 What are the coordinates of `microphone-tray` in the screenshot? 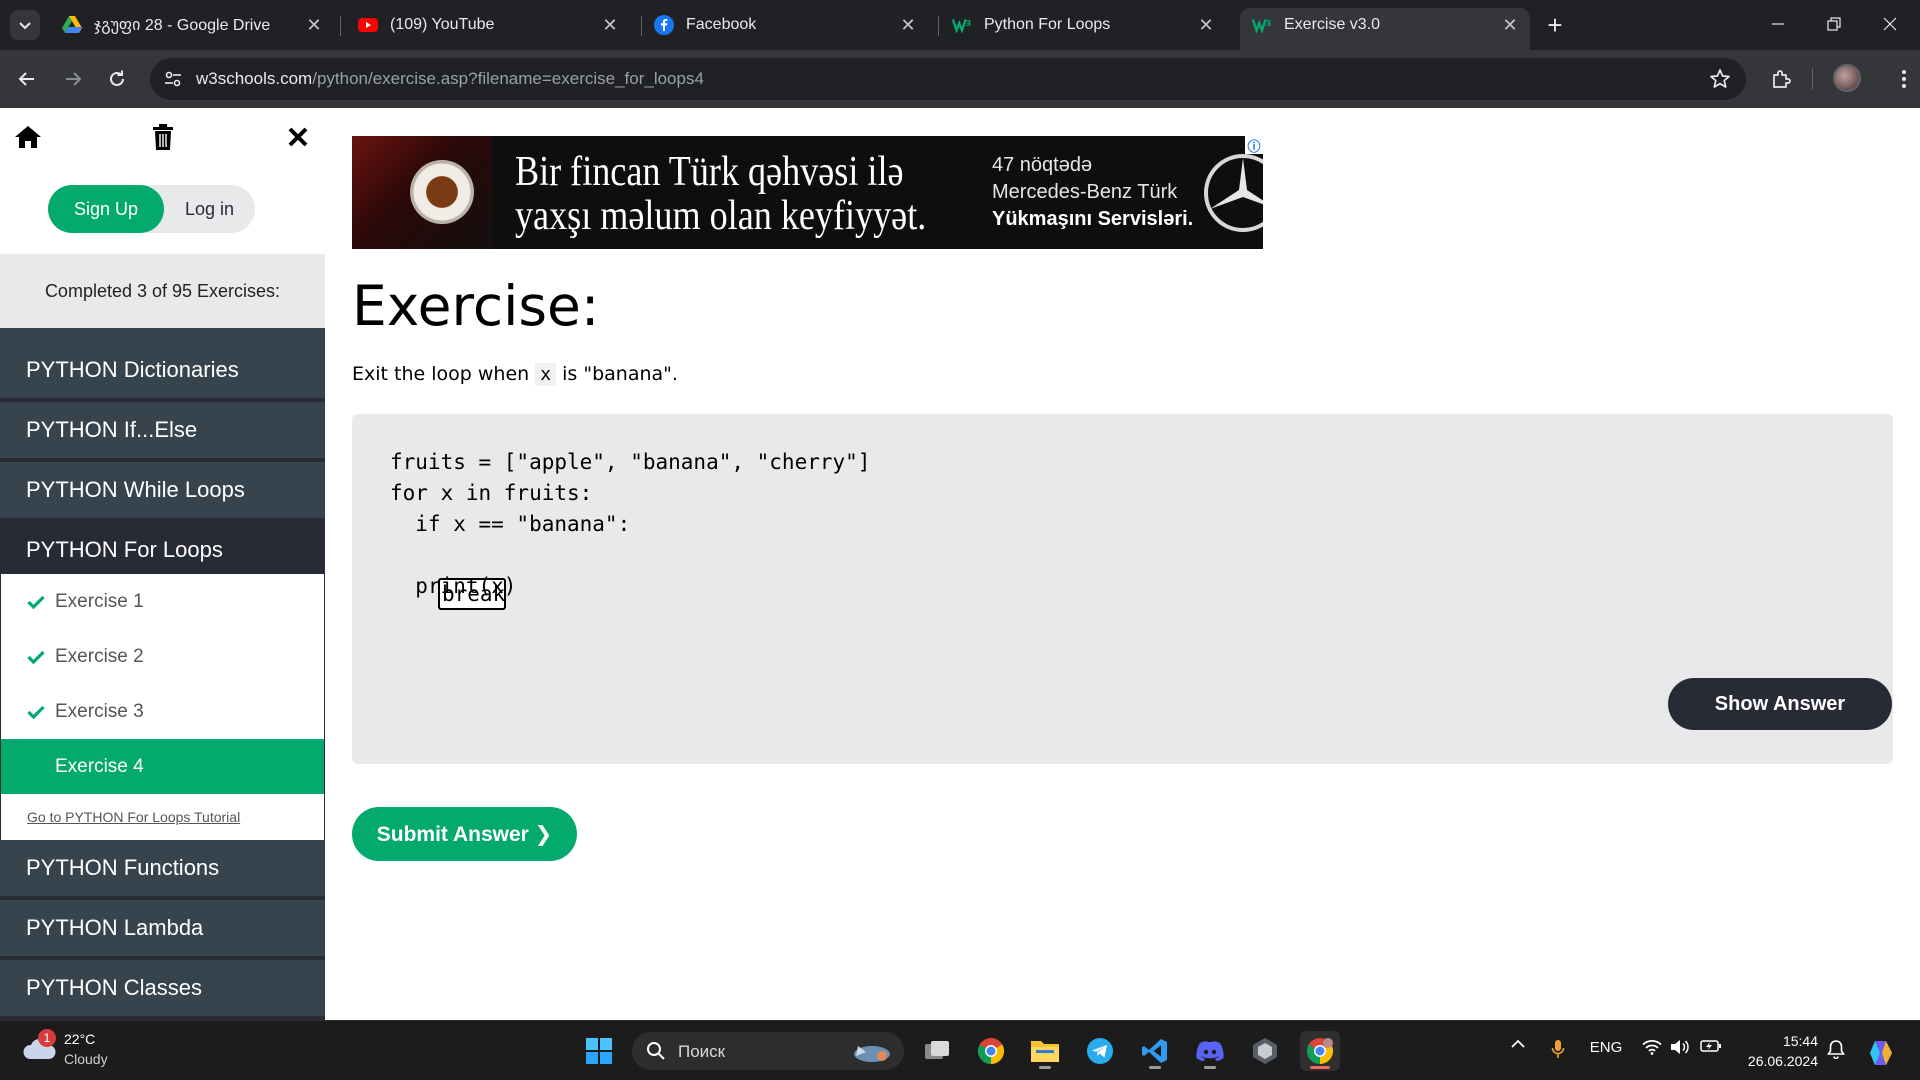 It's located at (1558, 1049).